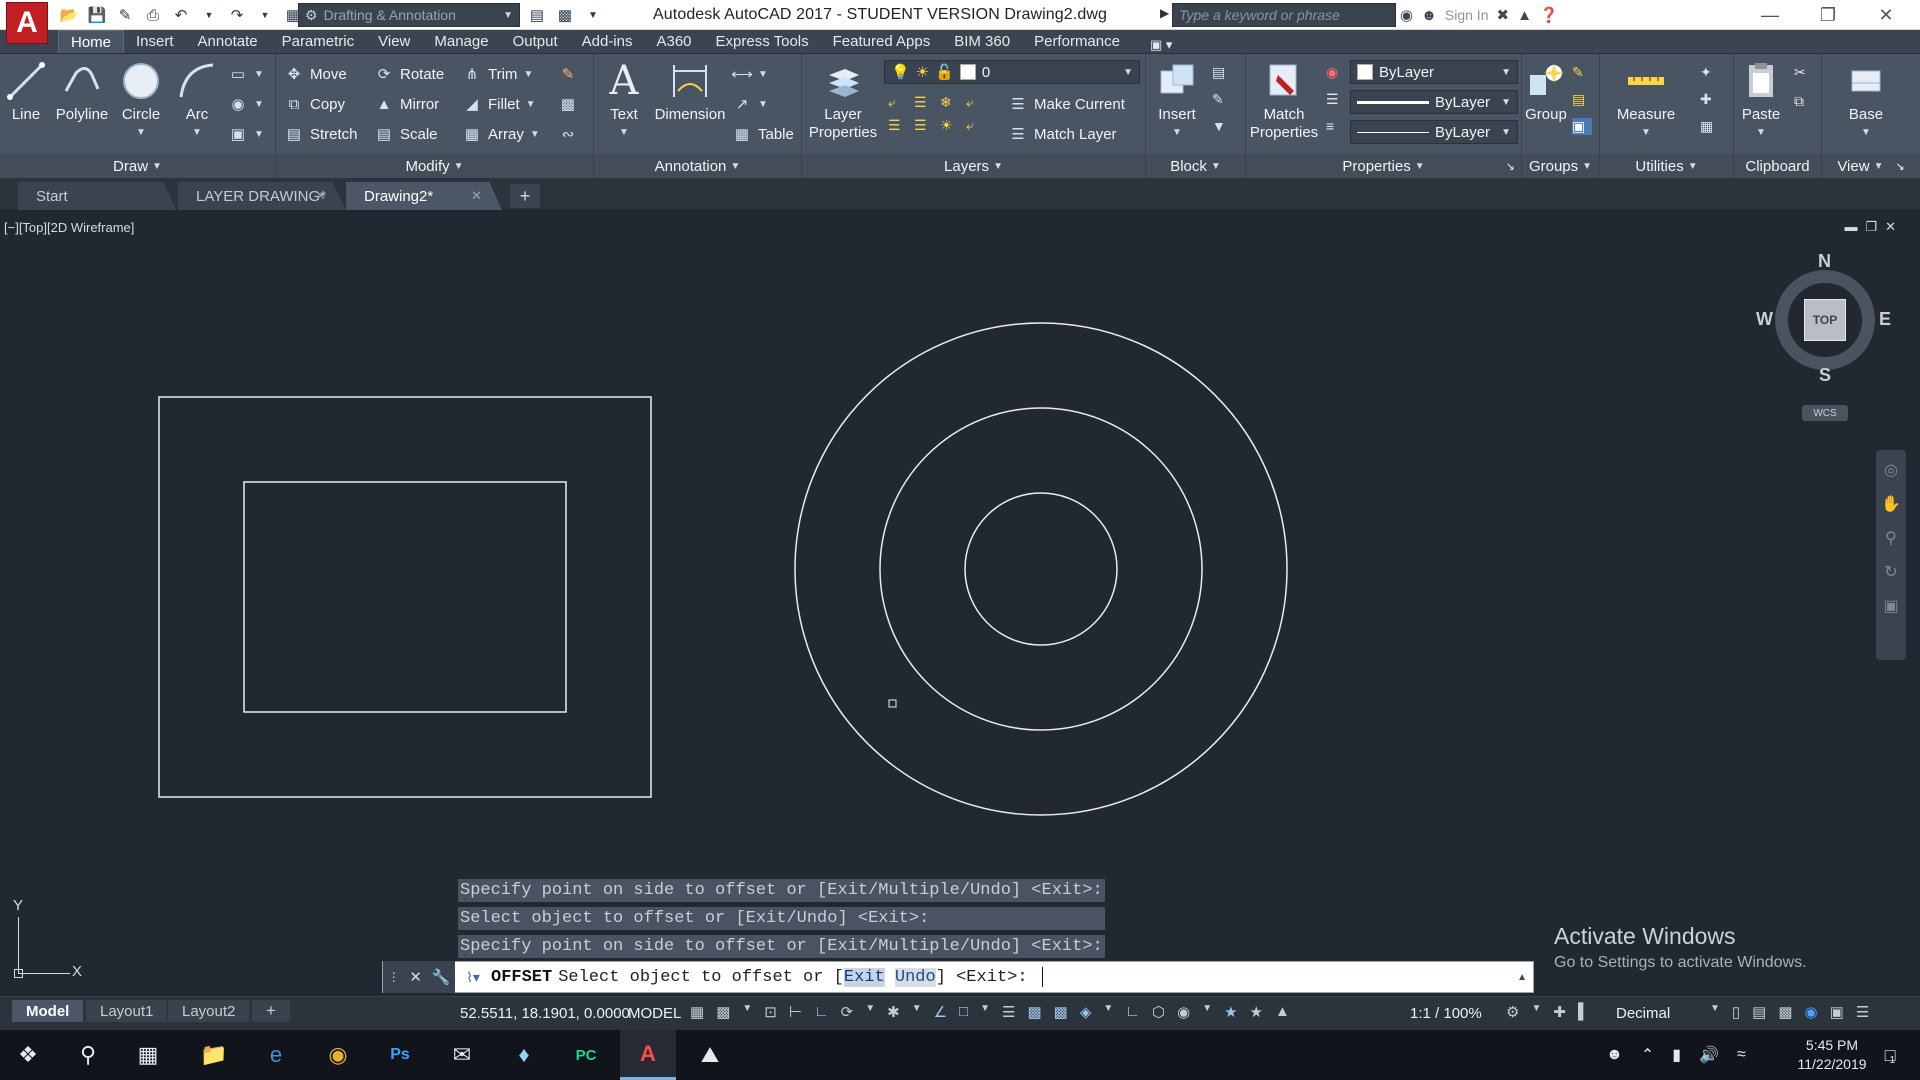  Describe the element at coordinates (568, 74) in the screenshot. I see `erase-button: ✎` at that location.